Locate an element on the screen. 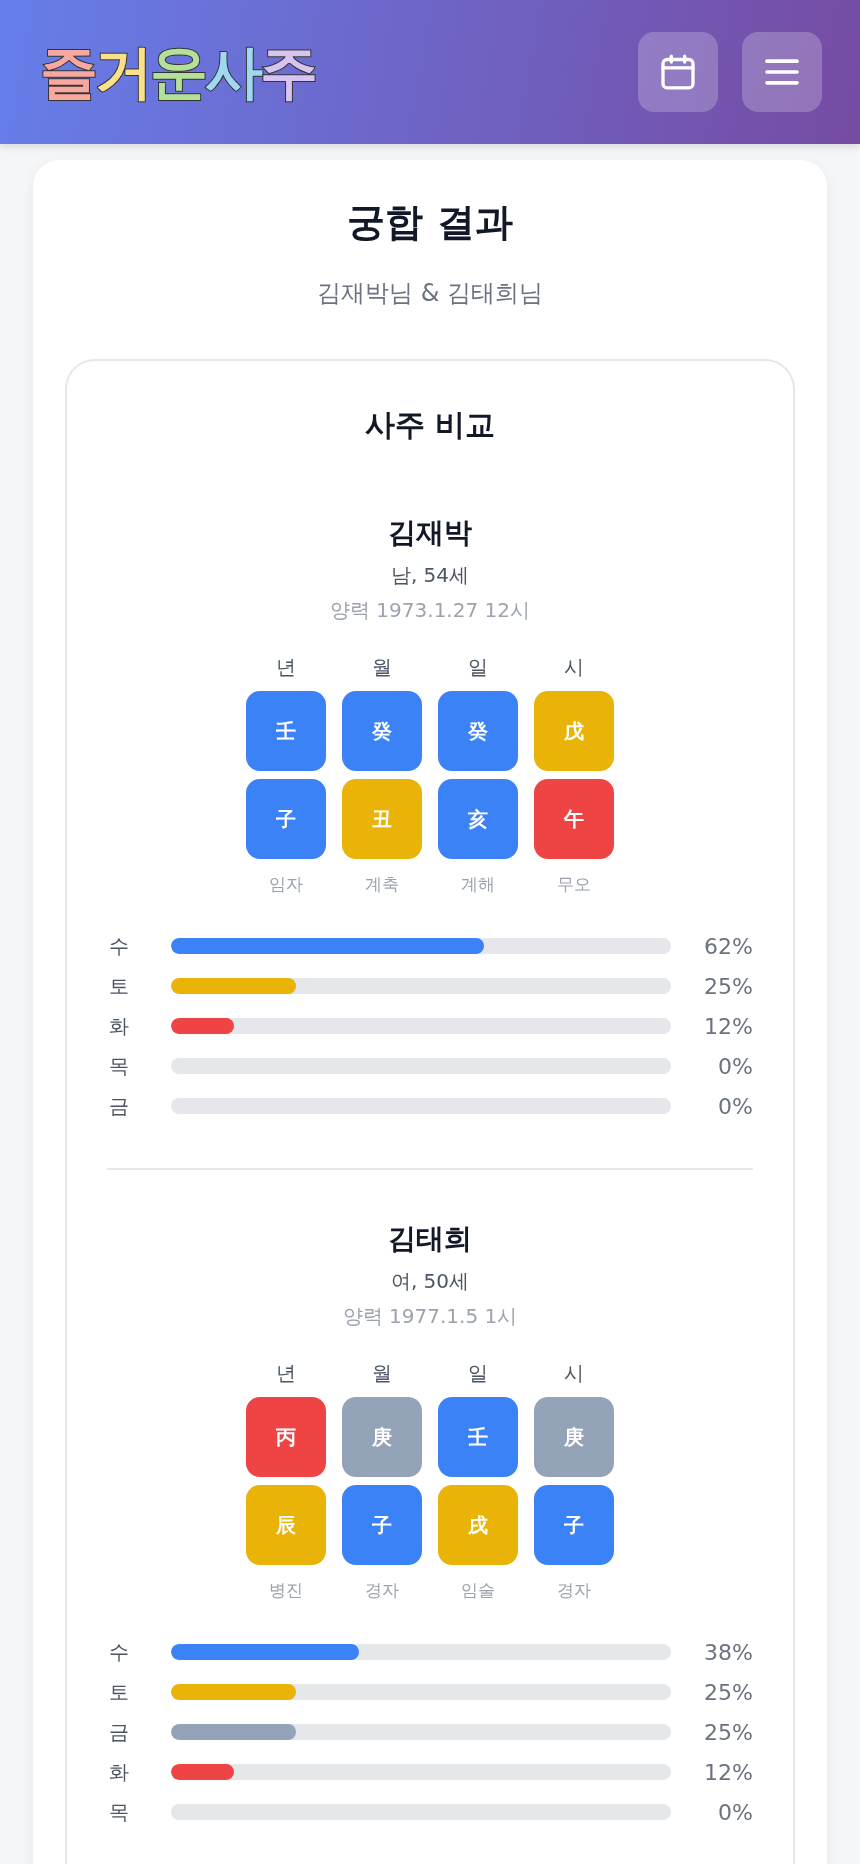  calendar-button is located at coordinates (678, 72).